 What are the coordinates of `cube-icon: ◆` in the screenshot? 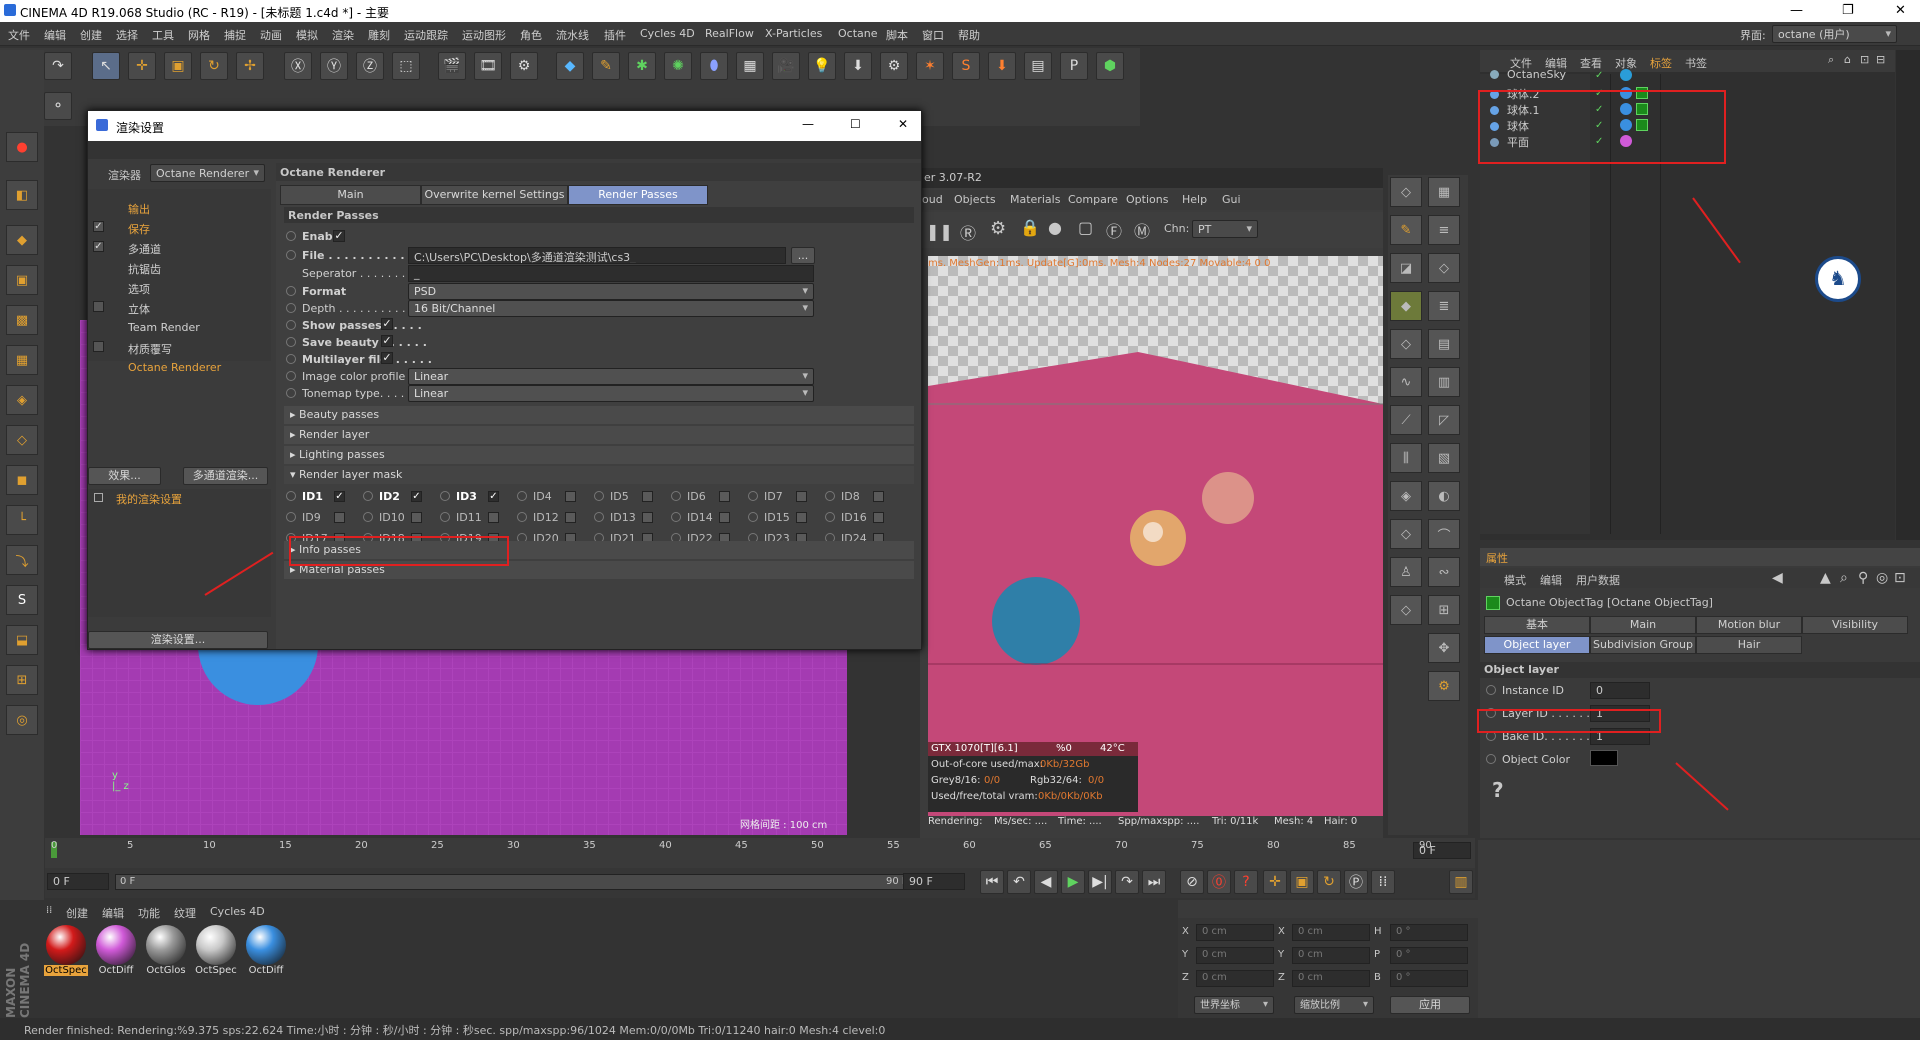 It's located at (570, 66).